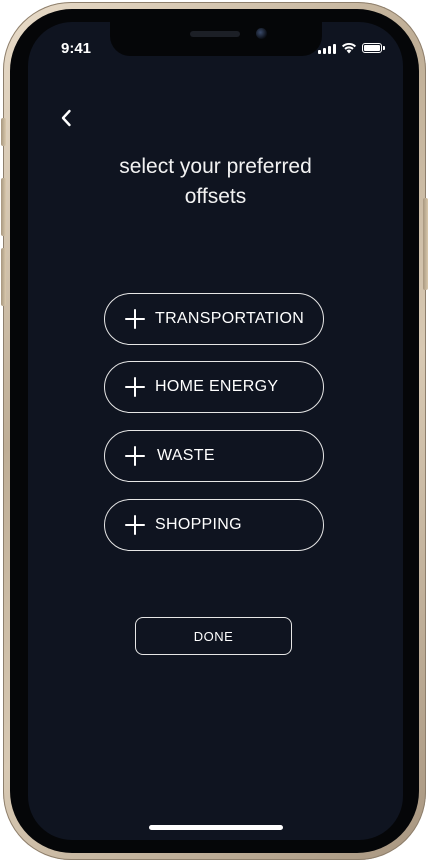  I want to click on option-home-energy-button: HOME ENERGY, so click(214, 387).